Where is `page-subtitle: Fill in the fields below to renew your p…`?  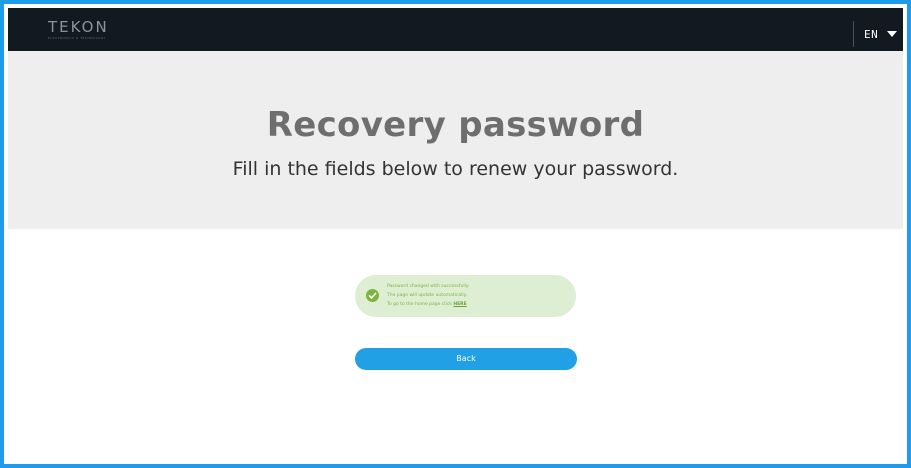 page-subtitle: Fill in the fields below to renew your p… is located at coordinates (455, 169).